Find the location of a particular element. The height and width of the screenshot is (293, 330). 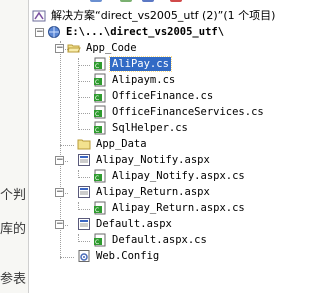

solution-explorer-toolbar is located at coordinates (130, 2).